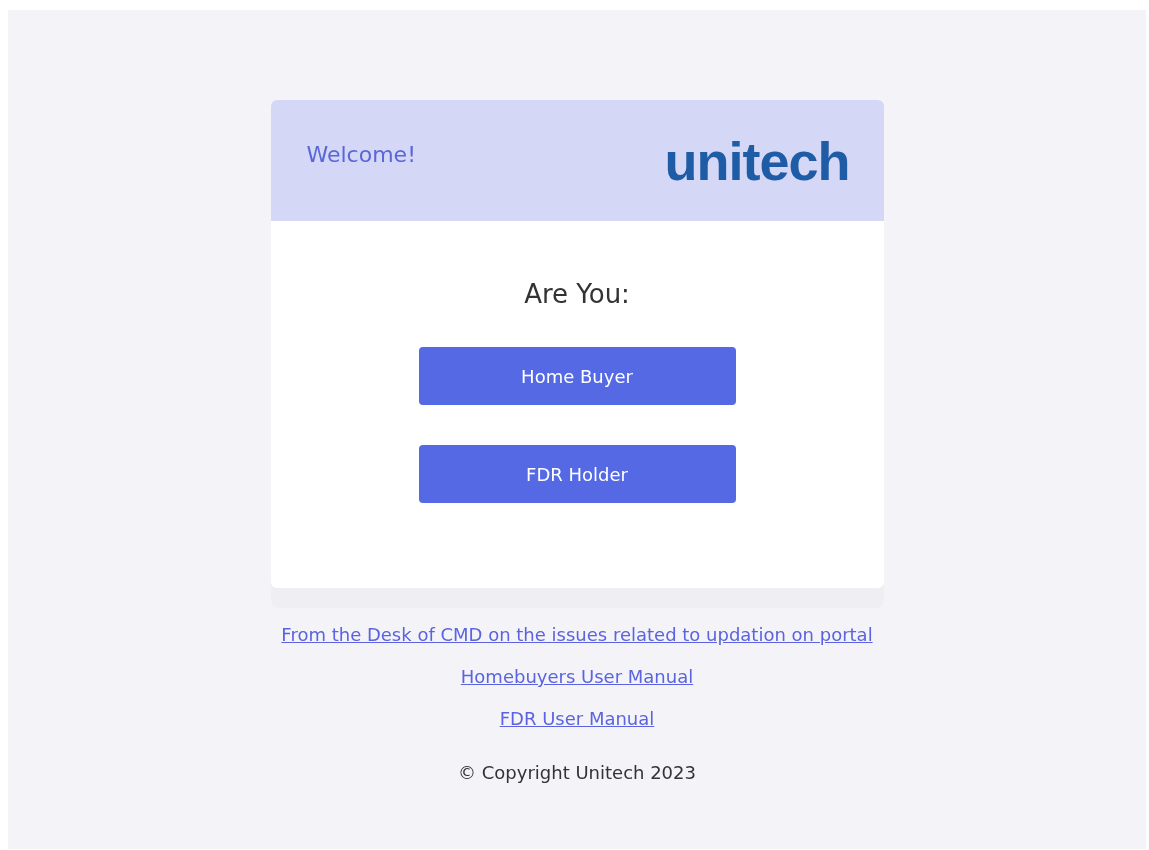 The image size is (1149, 850). Describe the element at coordinates (577, 474) in the screenshot. I see `role-button: FDR Holder` at that location.